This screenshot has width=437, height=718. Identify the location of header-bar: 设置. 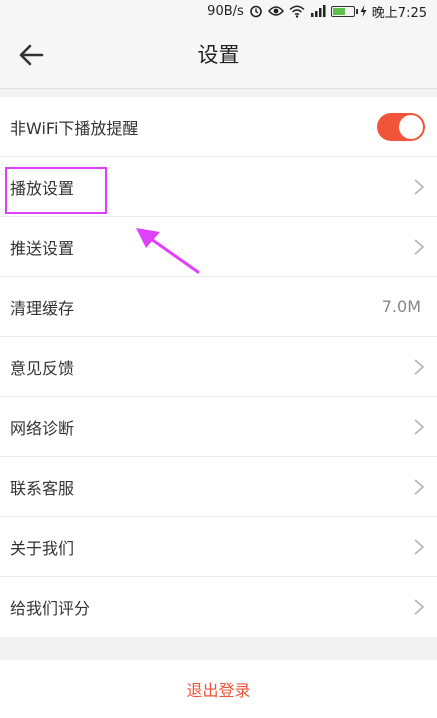
(218, 55).